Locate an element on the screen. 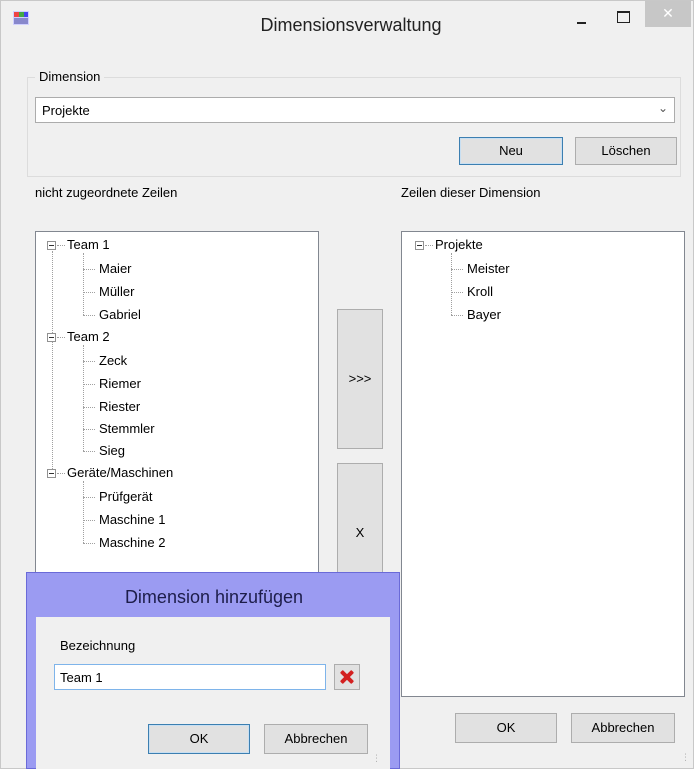 The width and height of the screenshot is (694, 769). tree-leaf: Prüfgerät is located at coordinates (125, 496).